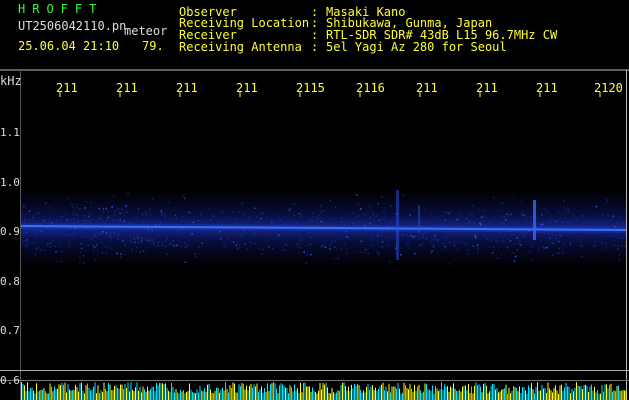 The image size is (629, 400). I want to click on meteor-streak, so click(419, 219).